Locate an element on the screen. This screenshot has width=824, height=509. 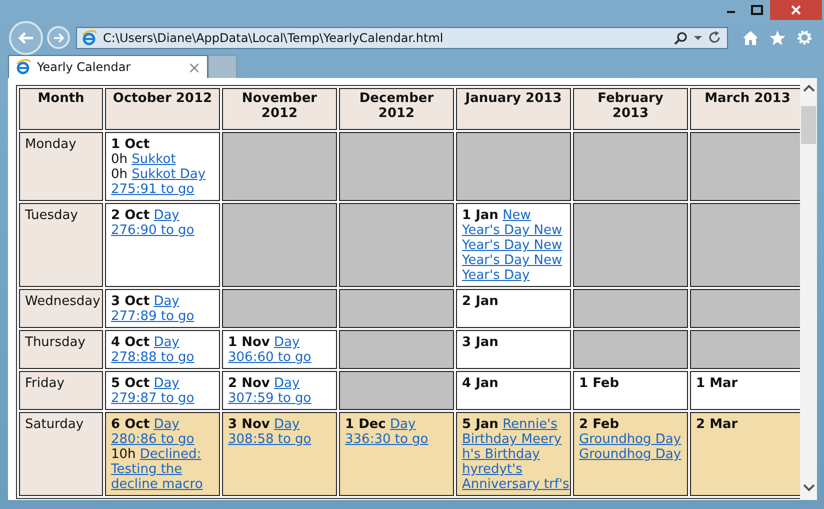
event-link: Year's Day is located at coordinates (496, 275).